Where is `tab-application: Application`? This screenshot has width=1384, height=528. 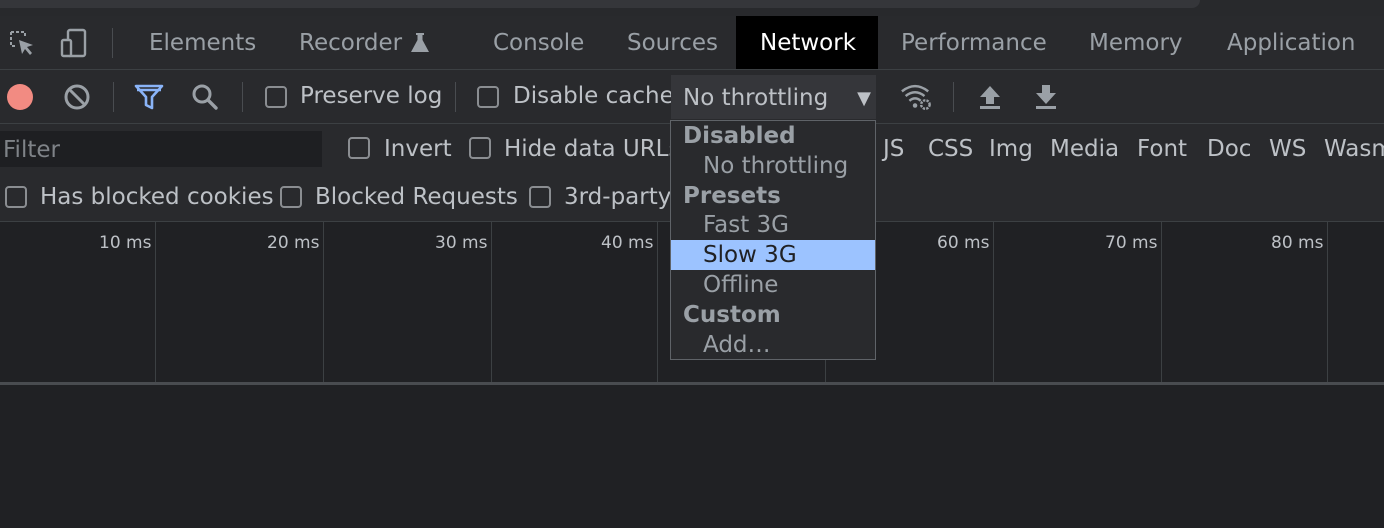
tab-application: Application is located at coordinates (1291, 42).